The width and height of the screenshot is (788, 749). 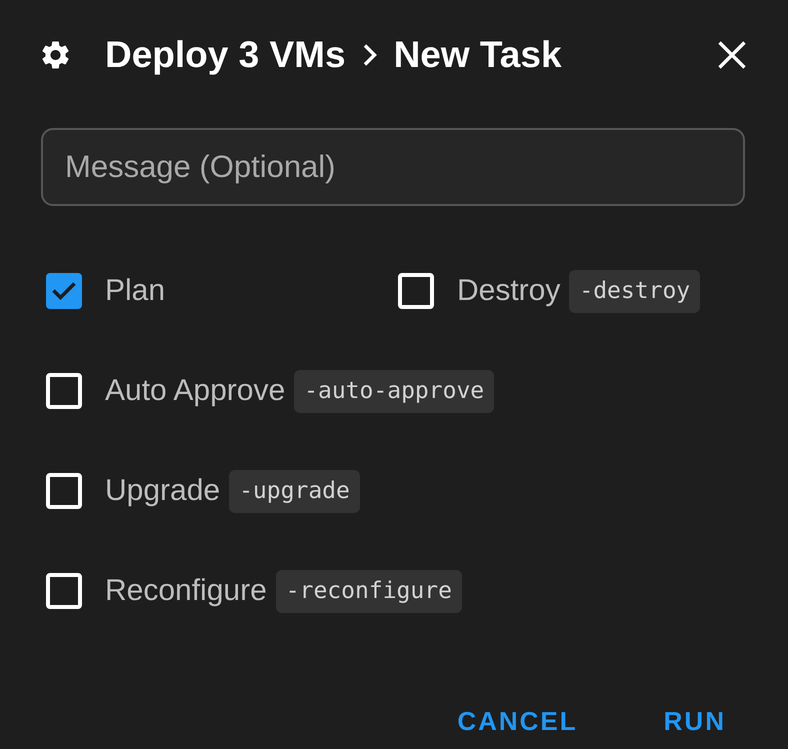 What do you see at coordinates (186, 591) in the screenshot?
I see `option-label: Reconfigure` at bounding box center [186, 591].